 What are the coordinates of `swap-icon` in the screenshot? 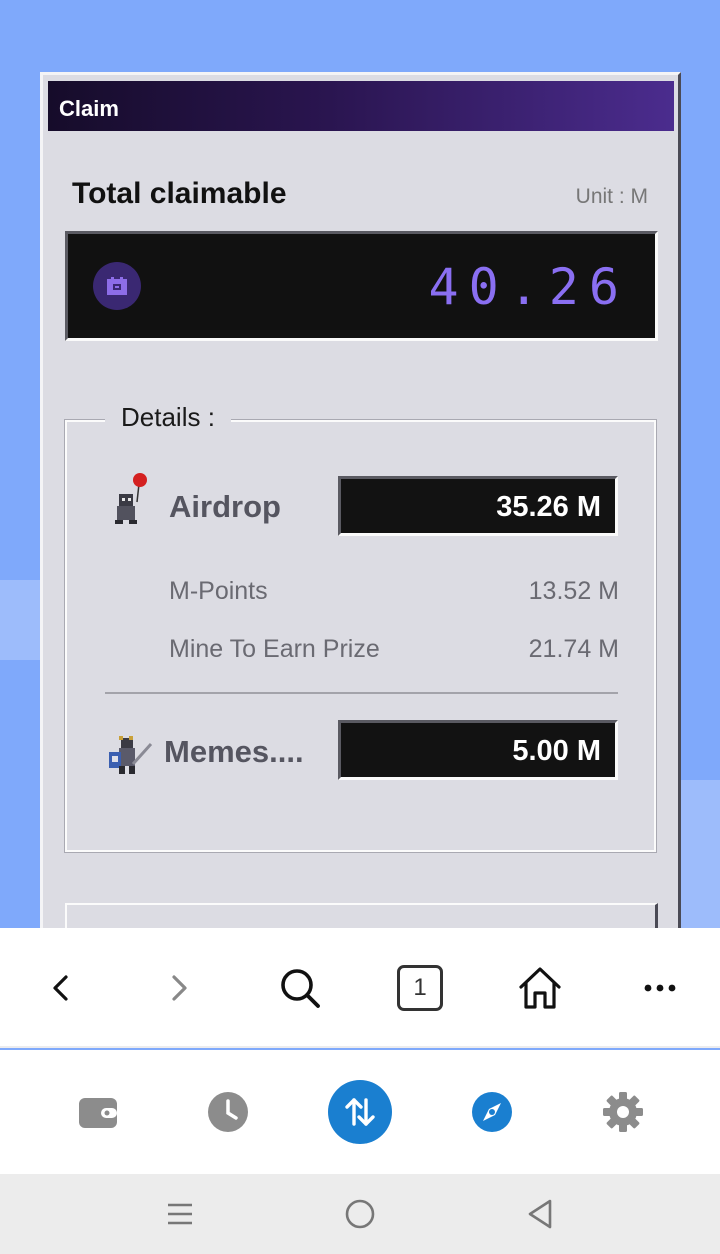 It's located at (360, 1112).